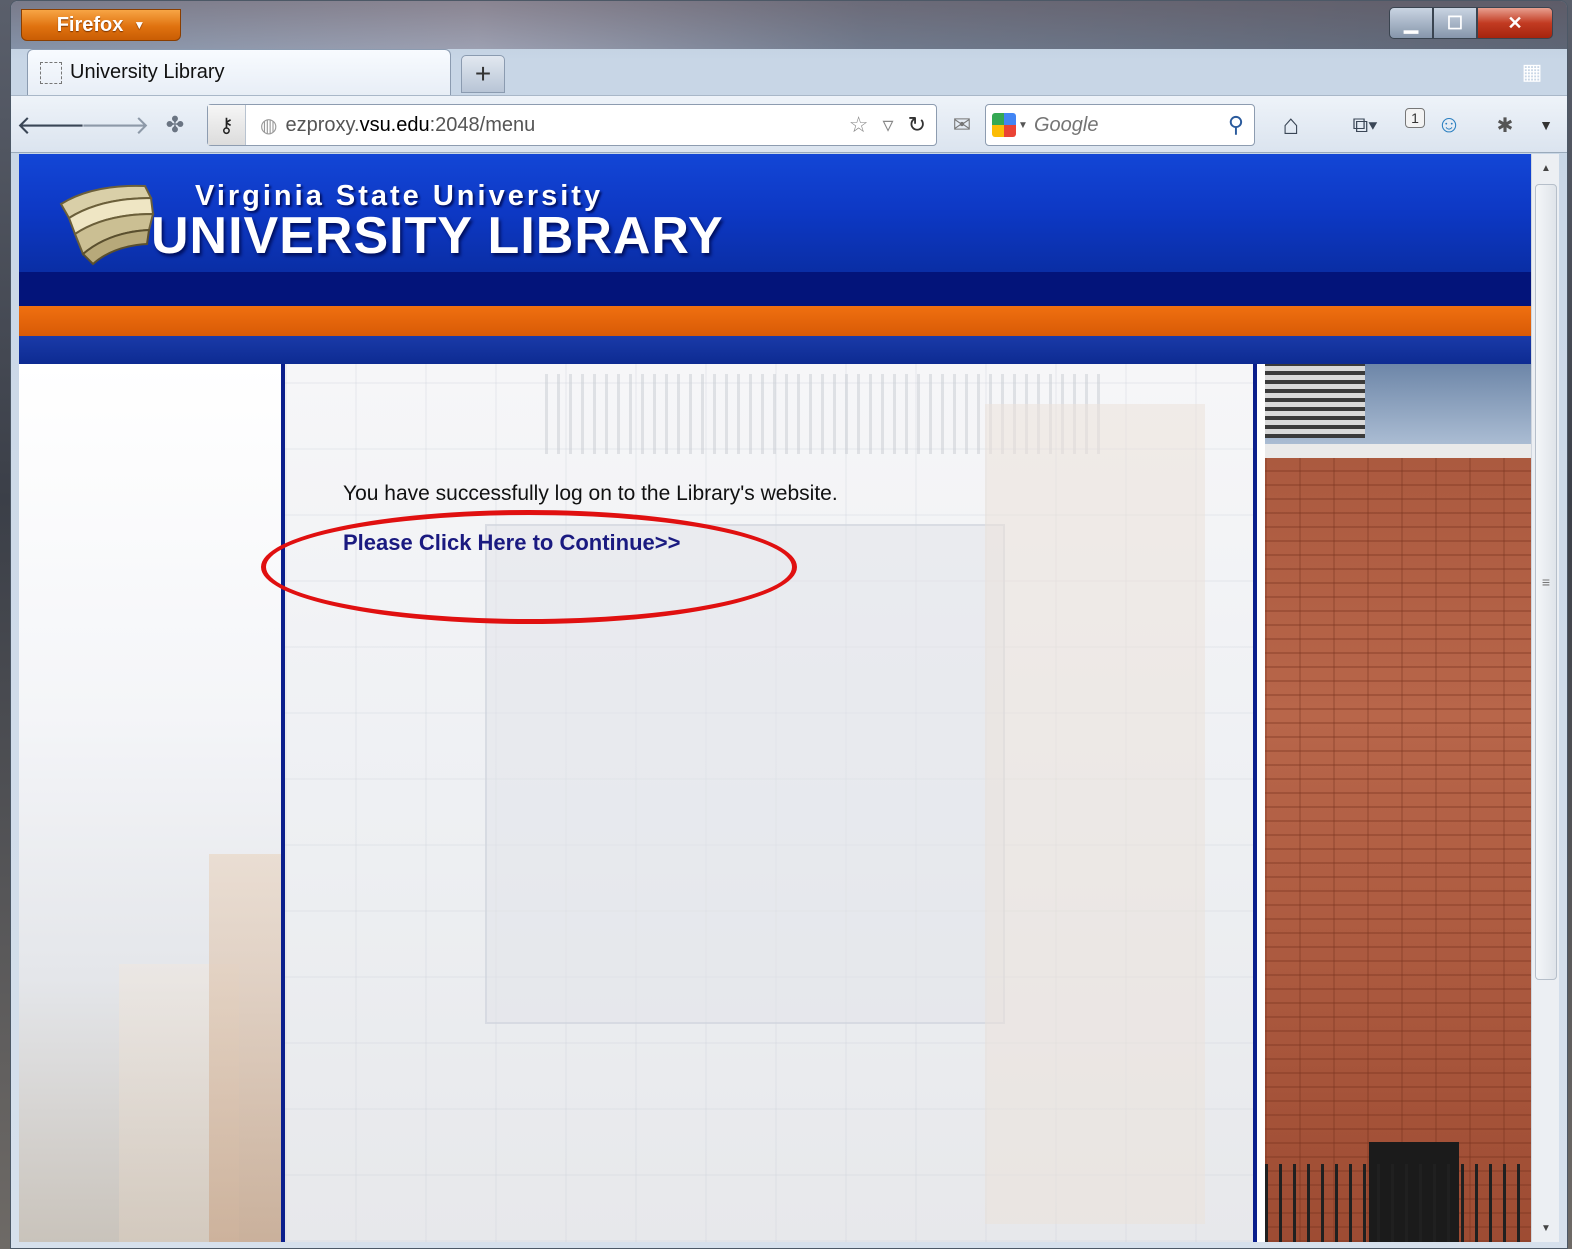 Image resolution: width=1572 pixels, height=1249 pixels. What do you see at coordinates (107, 225) in the screenshot?
I see `book-logo-icon` at bounding box center [107, 225].